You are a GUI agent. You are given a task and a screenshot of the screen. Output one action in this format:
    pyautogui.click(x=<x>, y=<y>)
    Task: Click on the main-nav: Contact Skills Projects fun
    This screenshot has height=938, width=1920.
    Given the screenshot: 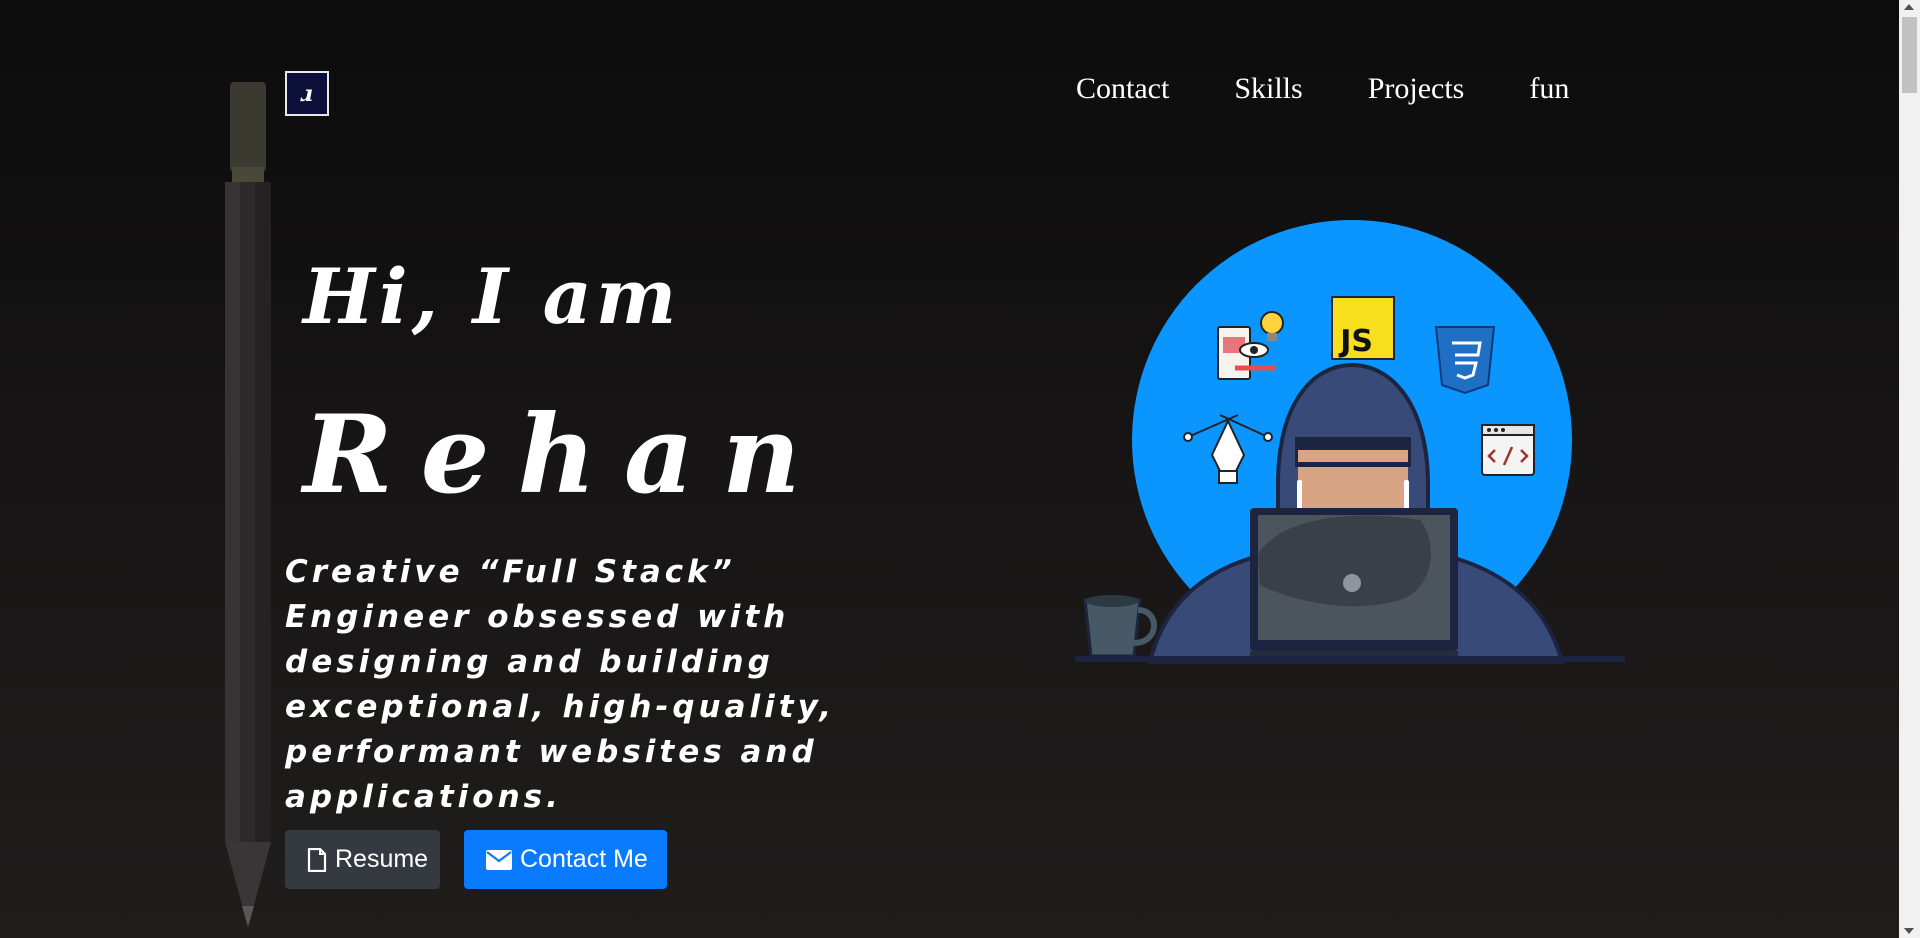 What is the action you would take?
    pyautogui.click(x=1322, y=89)
    